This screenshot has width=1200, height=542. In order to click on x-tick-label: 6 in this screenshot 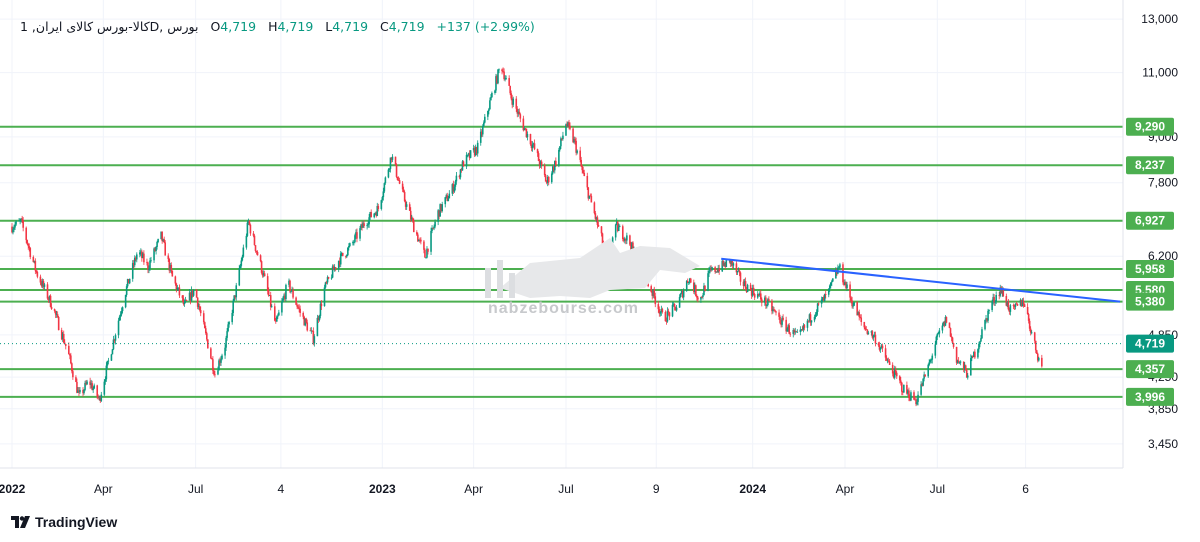, I will do `click(1025, 489)`.